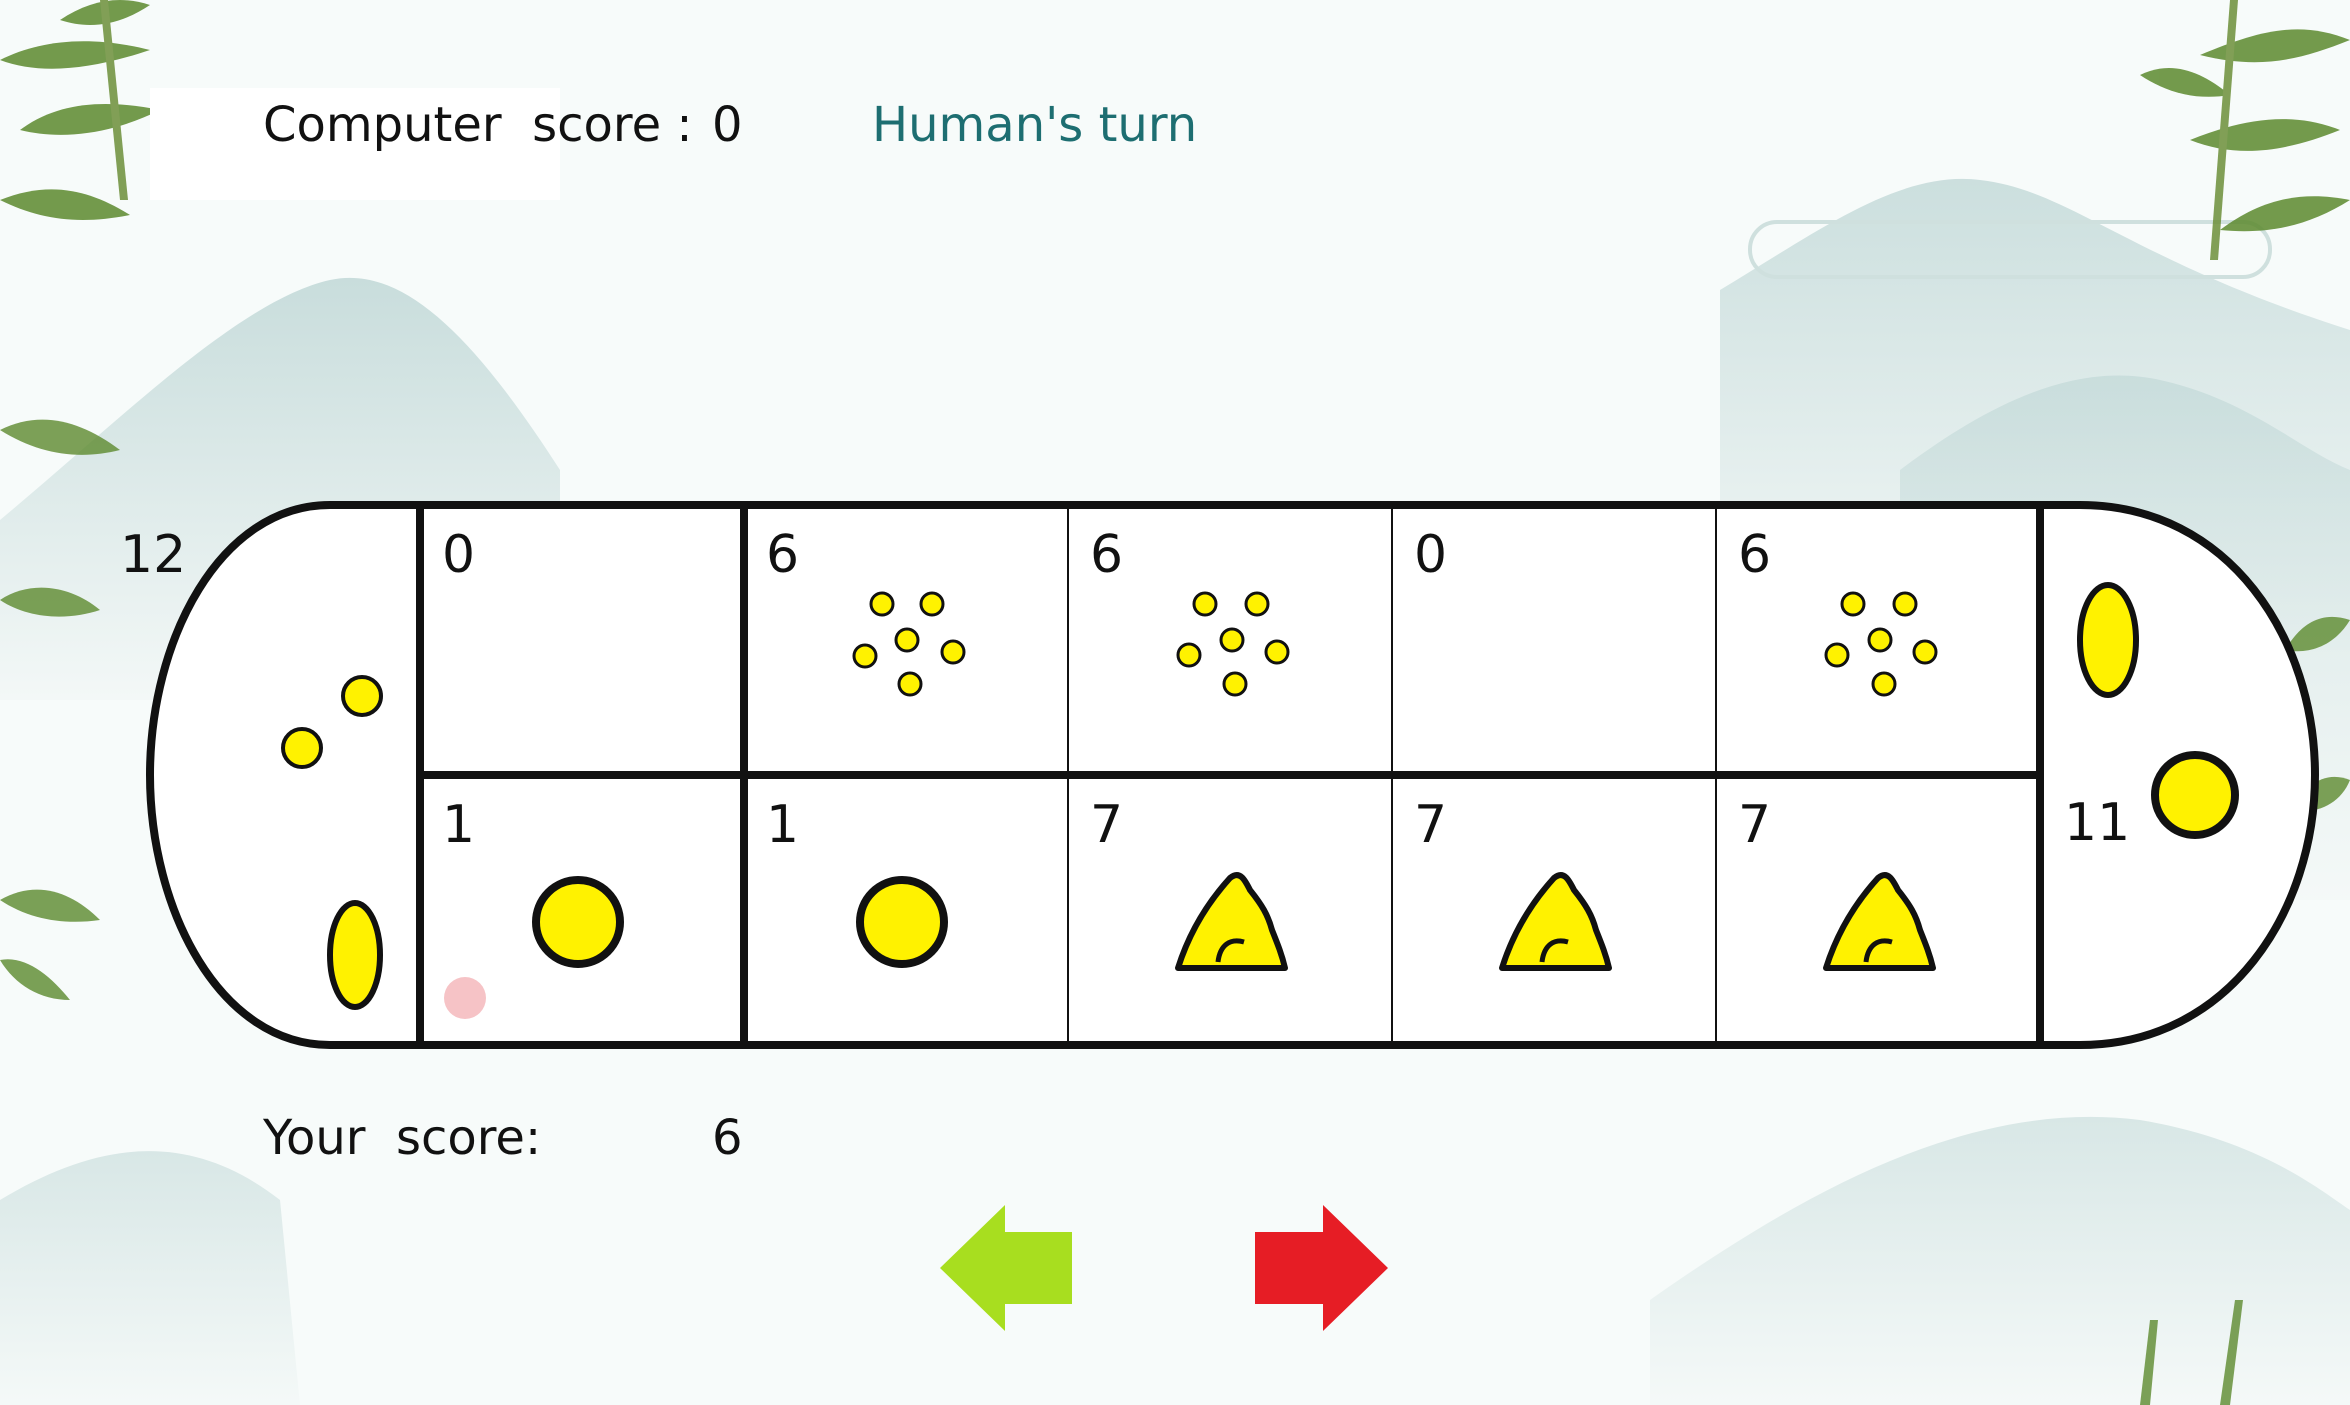 The height and width of the screenshot is (1405, 2350). What do you see at coordinates (782, 555) in the screenshot?
I see `pit-top-2-count: 6` at bounding box center [782, 555].